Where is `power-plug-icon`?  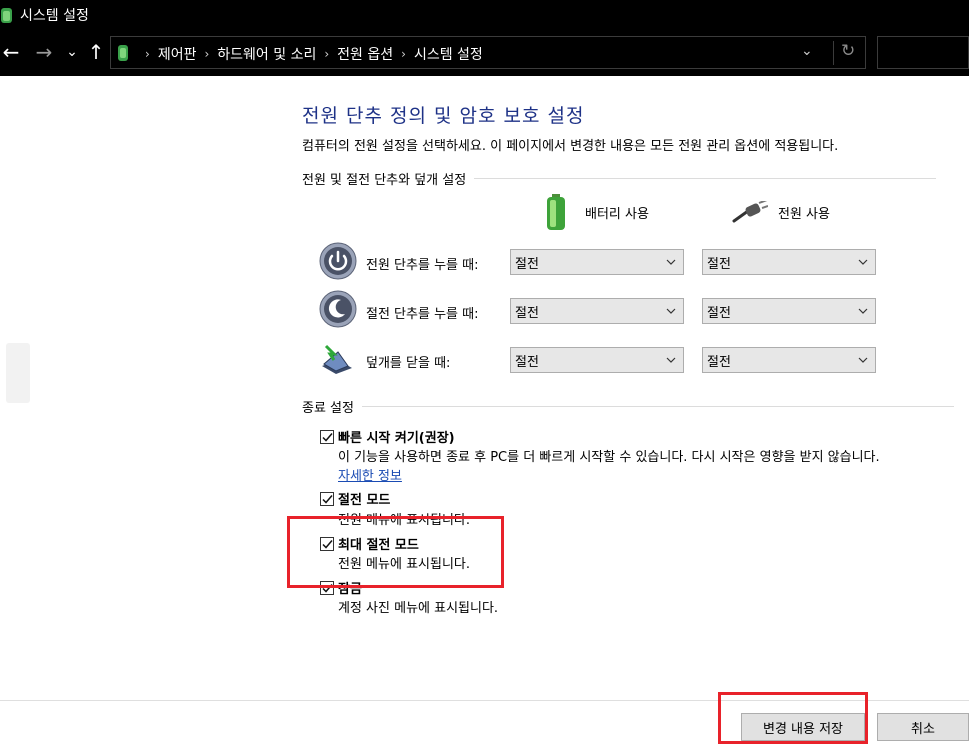 power-plug-icon is located at coordinates (750, 212).